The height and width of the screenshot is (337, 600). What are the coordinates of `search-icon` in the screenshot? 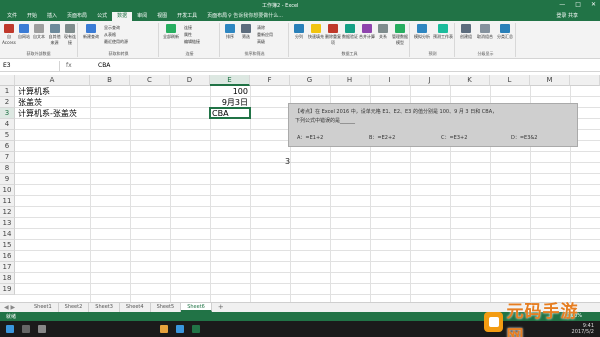 It's located at (26, 329).